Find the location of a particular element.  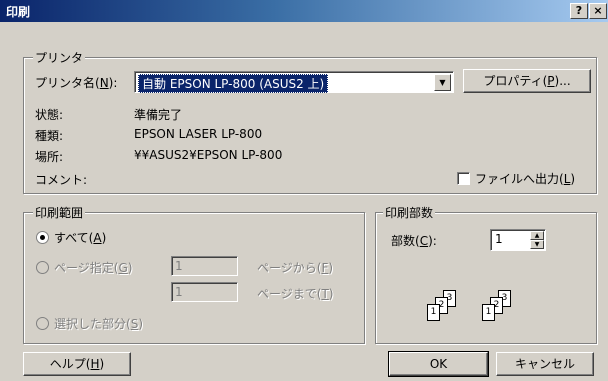

print-to-file-checkbox is located at coordinates (463, 178).